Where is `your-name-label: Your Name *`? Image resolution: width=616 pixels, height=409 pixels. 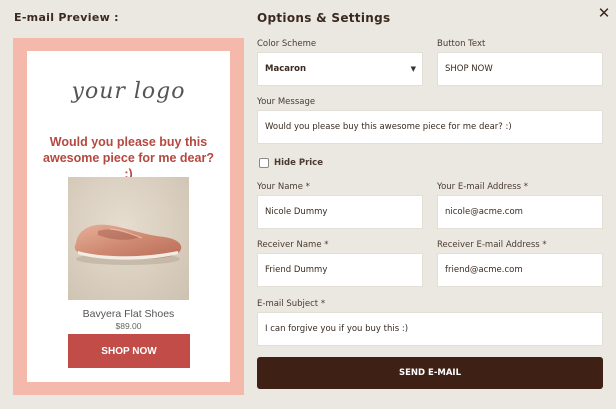
your-name-label: Your Name * is located at coordinates (283, 187).